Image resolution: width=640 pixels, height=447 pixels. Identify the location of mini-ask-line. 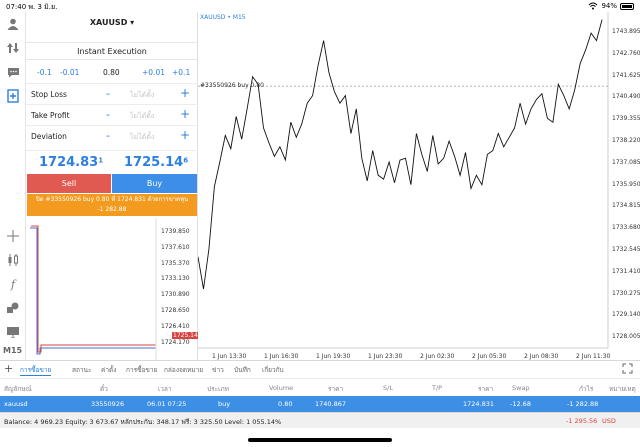
(93, 289).